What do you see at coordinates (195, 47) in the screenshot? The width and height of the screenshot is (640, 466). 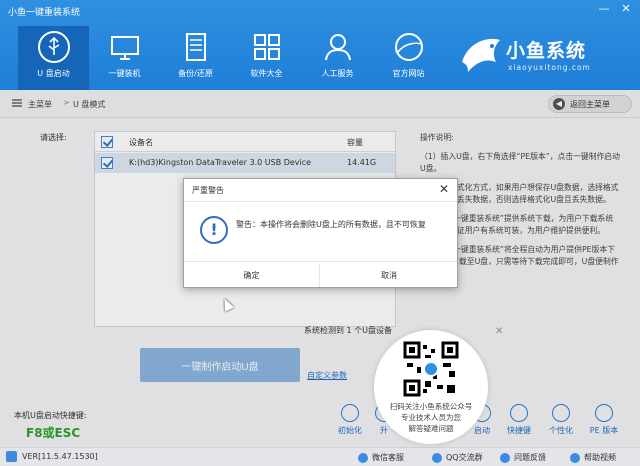 I see `backup-icon` at bounding box center [195, 47].